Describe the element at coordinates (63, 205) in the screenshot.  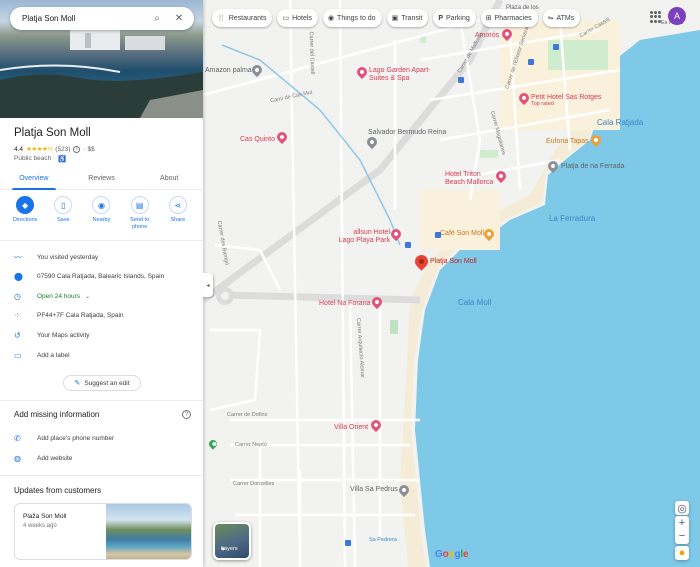
I see `bookmark-icon: ▯` at that location.